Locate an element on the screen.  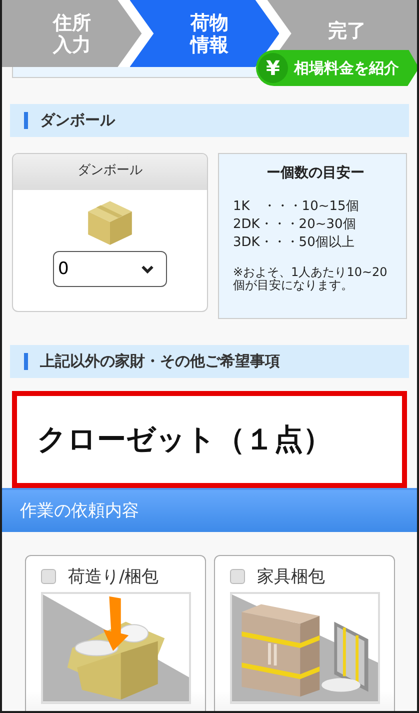
chevron-down-icon is located at coordinates (147, 269).